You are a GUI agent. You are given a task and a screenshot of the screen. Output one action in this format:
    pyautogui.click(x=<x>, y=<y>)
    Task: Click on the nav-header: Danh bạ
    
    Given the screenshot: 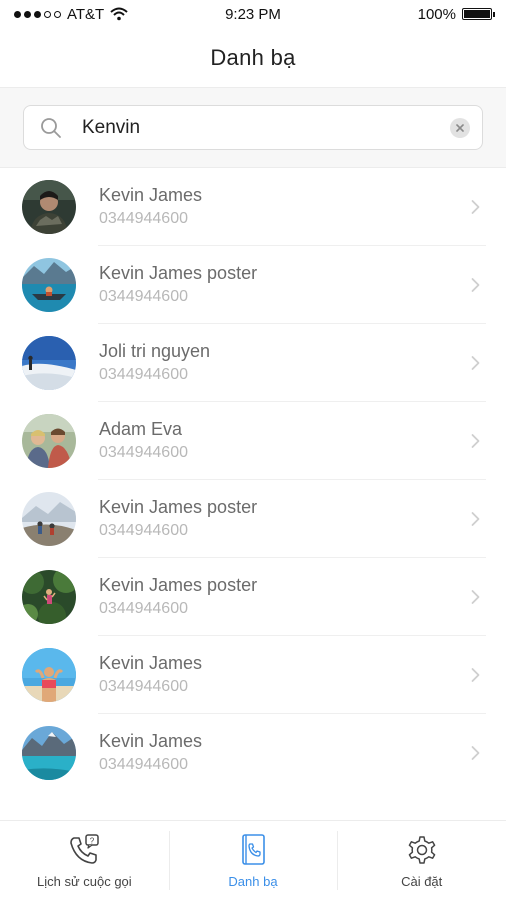 What is the action you would take?
    pyautogui.click(x=253, y=58)
    